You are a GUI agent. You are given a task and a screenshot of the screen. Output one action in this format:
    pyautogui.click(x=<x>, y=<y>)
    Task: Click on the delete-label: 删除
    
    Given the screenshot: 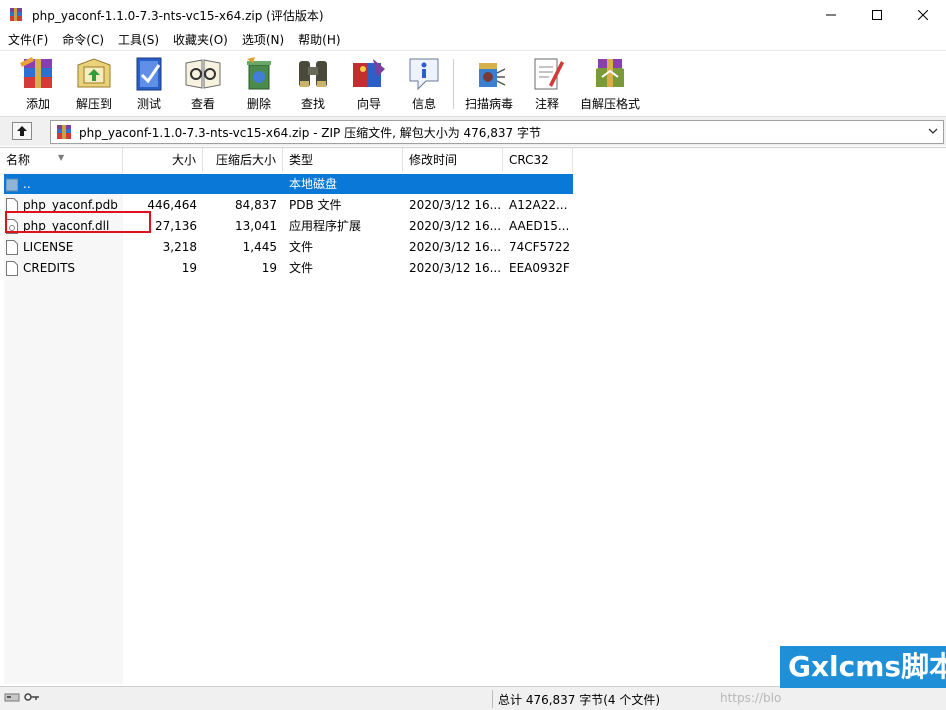 What is the action you would take?
    pyautogui.click(x=258, y=104)
    